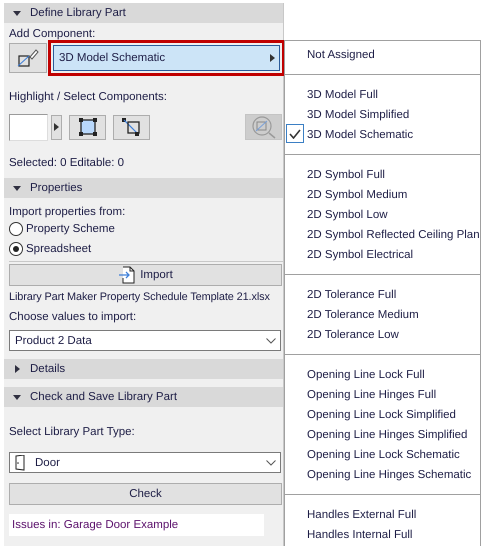 The image size is (483, 546). I want to click on menu-item: 2D Symbol Full, so click(382, 175).